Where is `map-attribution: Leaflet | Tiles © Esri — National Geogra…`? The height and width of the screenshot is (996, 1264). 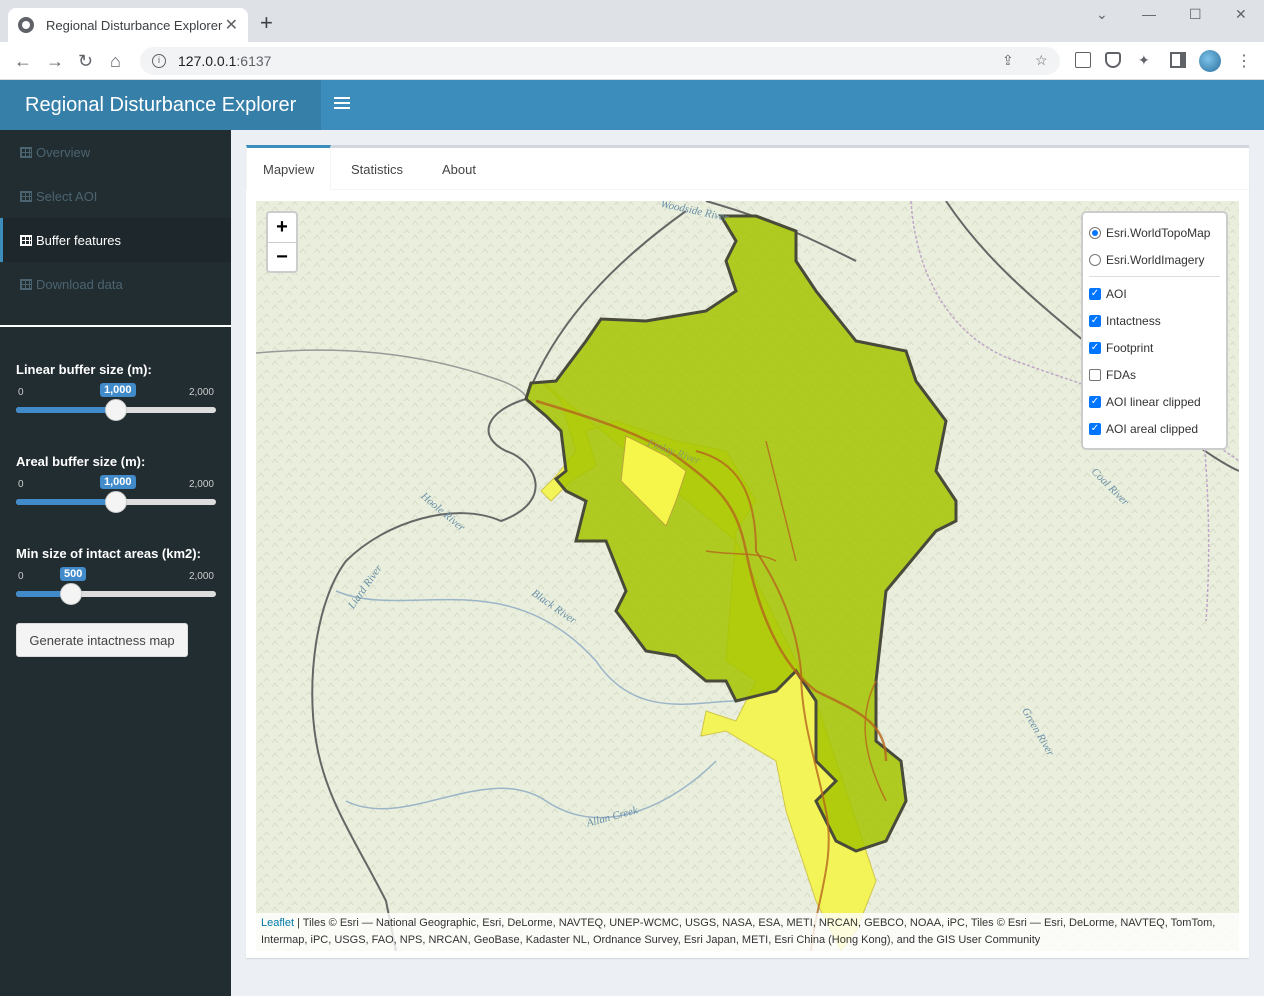
map-attribution: Leaflet | Tiles © Esri — National Geogra… is located at coordinates (747, 932).